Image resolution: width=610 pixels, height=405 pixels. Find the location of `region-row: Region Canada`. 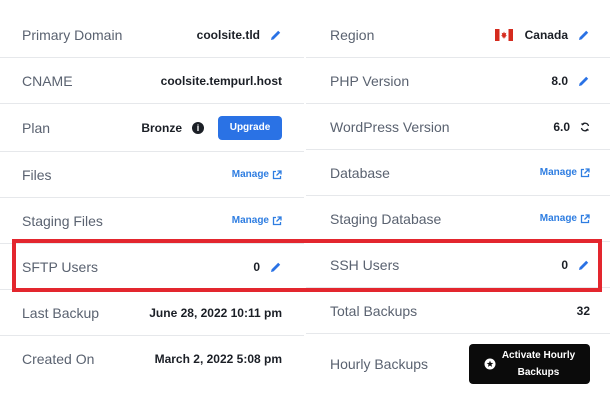

region-row: Region Canada is located at coordinates (458, 35).